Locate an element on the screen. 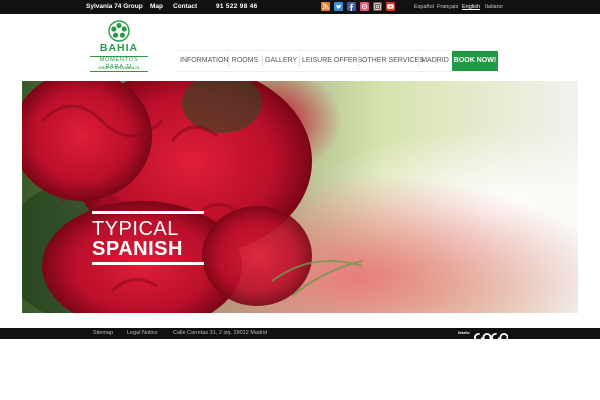 This screenshot has width=600, height=400. lang-fr: Français is located at coordinates (447, 7).